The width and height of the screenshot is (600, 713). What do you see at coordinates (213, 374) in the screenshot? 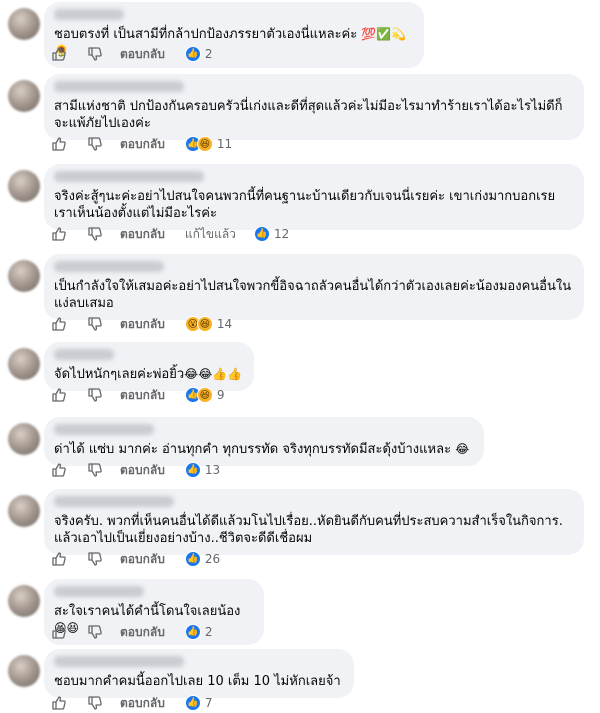
I see `comment-emoji: 😂😂👍👍` at bounding box center [213, 374].